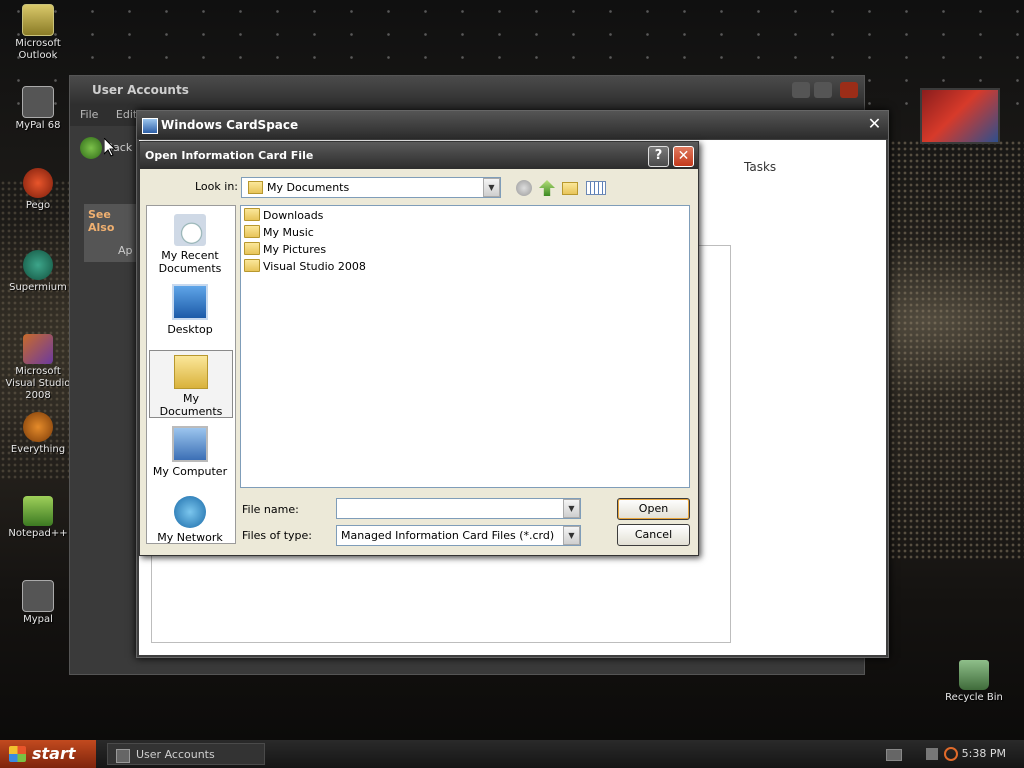 The width and height of the screenshot is (1024, 768). Describe the element at coordinates (140, 90) in the screenshot. I see `window-title: User Accounts` at that location.